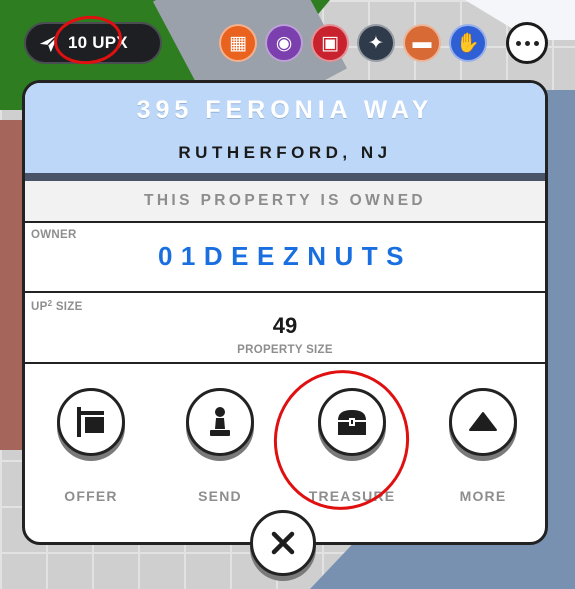 Image resolution: width=575 pixels, height=589 pixels. What do you see at coordinates (376, 43) in the screenshot?
I see `zebra-badge: ✦` at bounding box center [376, 43].